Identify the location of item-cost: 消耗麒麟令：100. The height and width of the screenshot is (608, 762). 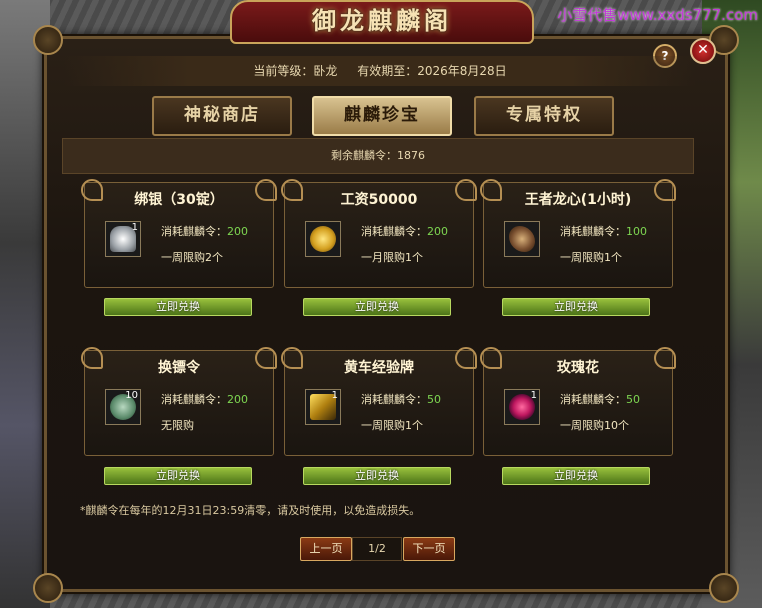
(603, 231).